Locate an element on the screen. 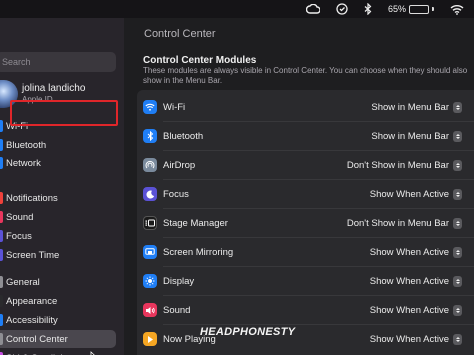 This screenshot has height=355, width=474. page-title: Control Center is located at coordinates (180, 34).